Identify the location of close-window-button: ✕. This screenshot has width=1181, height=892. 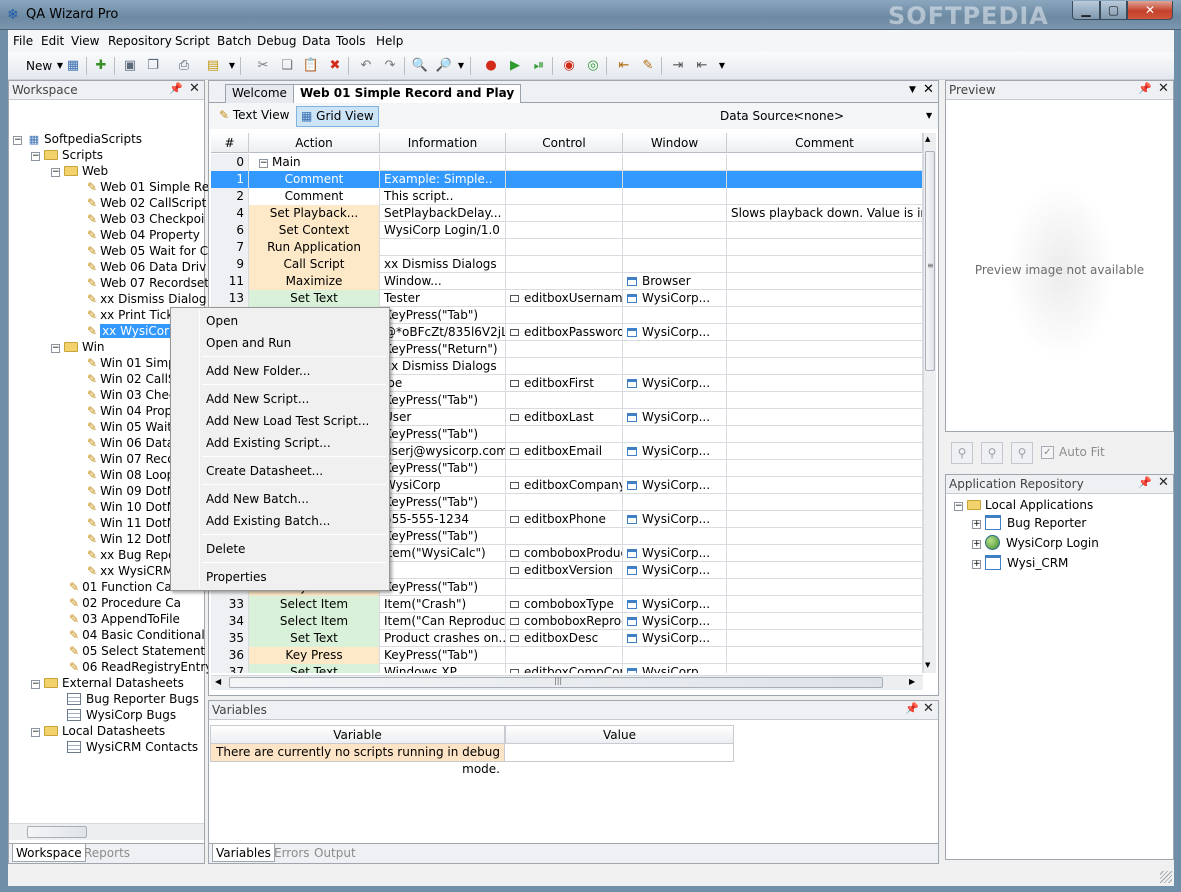
(1150, 10).